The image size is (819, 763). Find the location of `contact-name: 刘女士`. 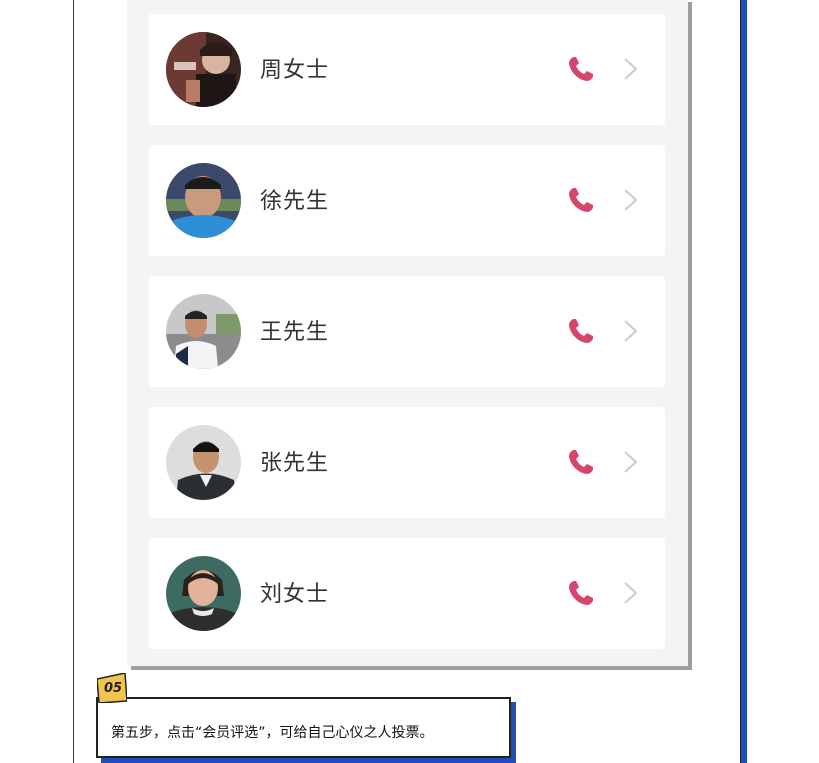

contact-name: 刘女士 is located at coordinates (295, 594).